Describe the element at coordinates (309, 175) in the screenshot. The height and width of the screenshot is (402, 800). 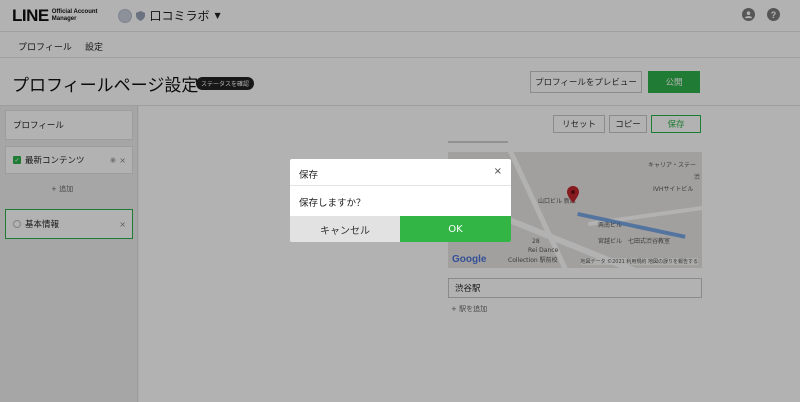
I see `dialog-title: 保存` at that location.